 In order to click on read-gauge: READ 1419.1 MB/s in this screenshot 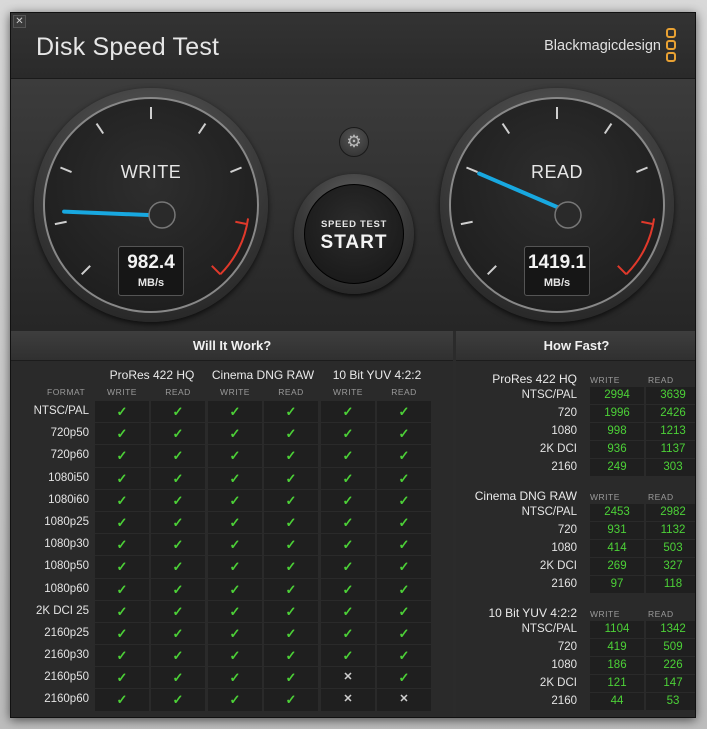, I will do `click(557, 205)`.